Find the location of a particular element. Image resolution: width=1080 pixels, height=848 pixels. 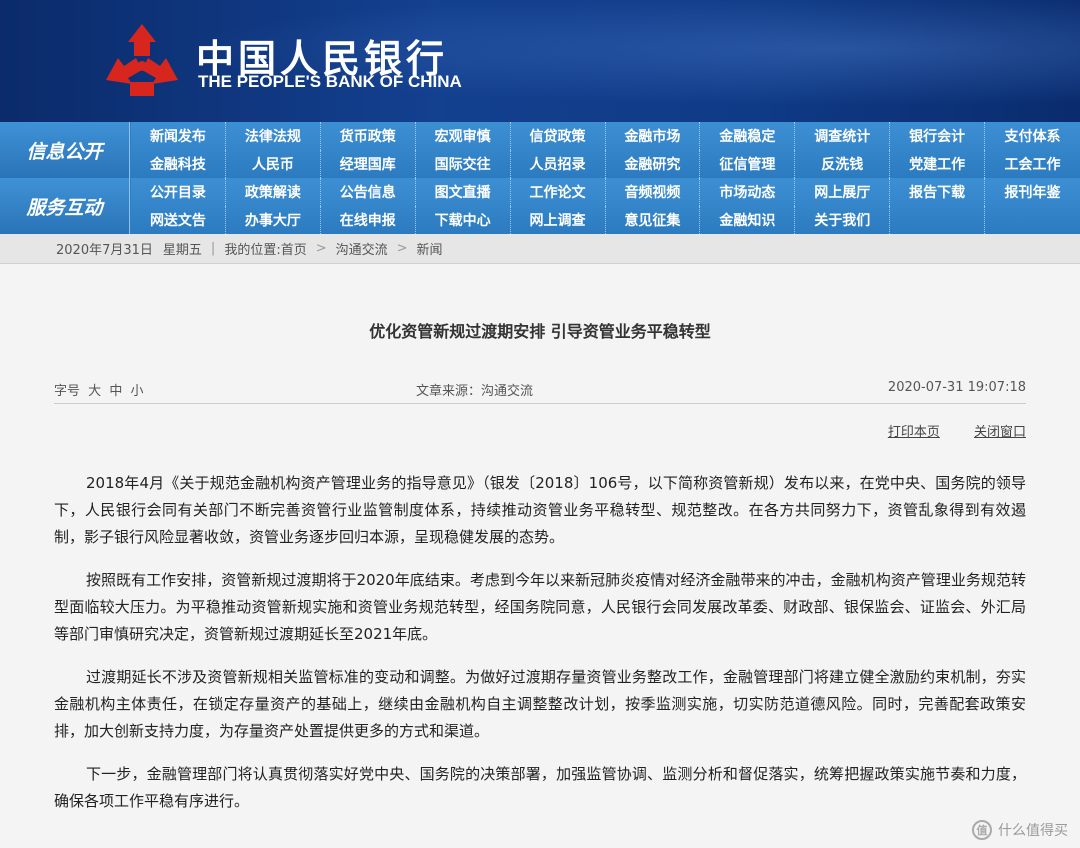

nav-item: 新闻发布 is located at coordinates (178, 136).